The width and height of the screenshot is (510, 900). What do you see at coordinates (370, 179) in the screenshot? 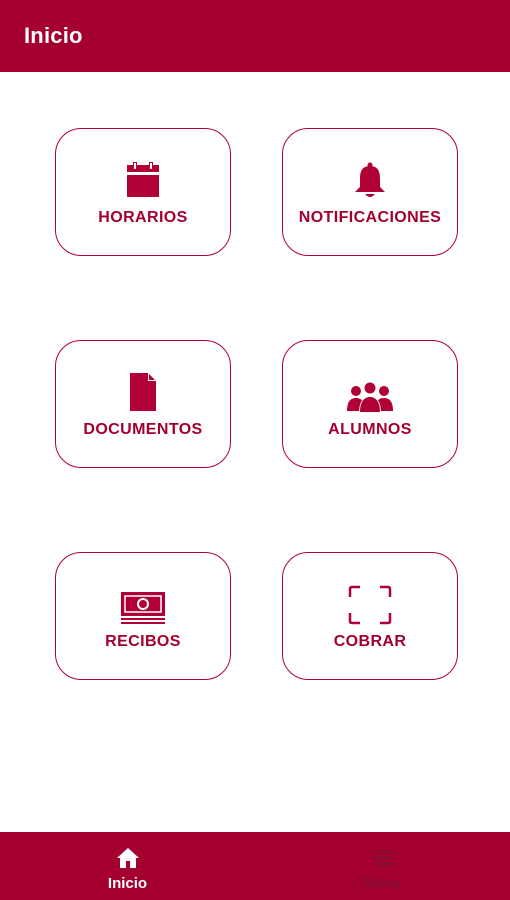
I see `bell-icon` at bounding box center [370, 179].